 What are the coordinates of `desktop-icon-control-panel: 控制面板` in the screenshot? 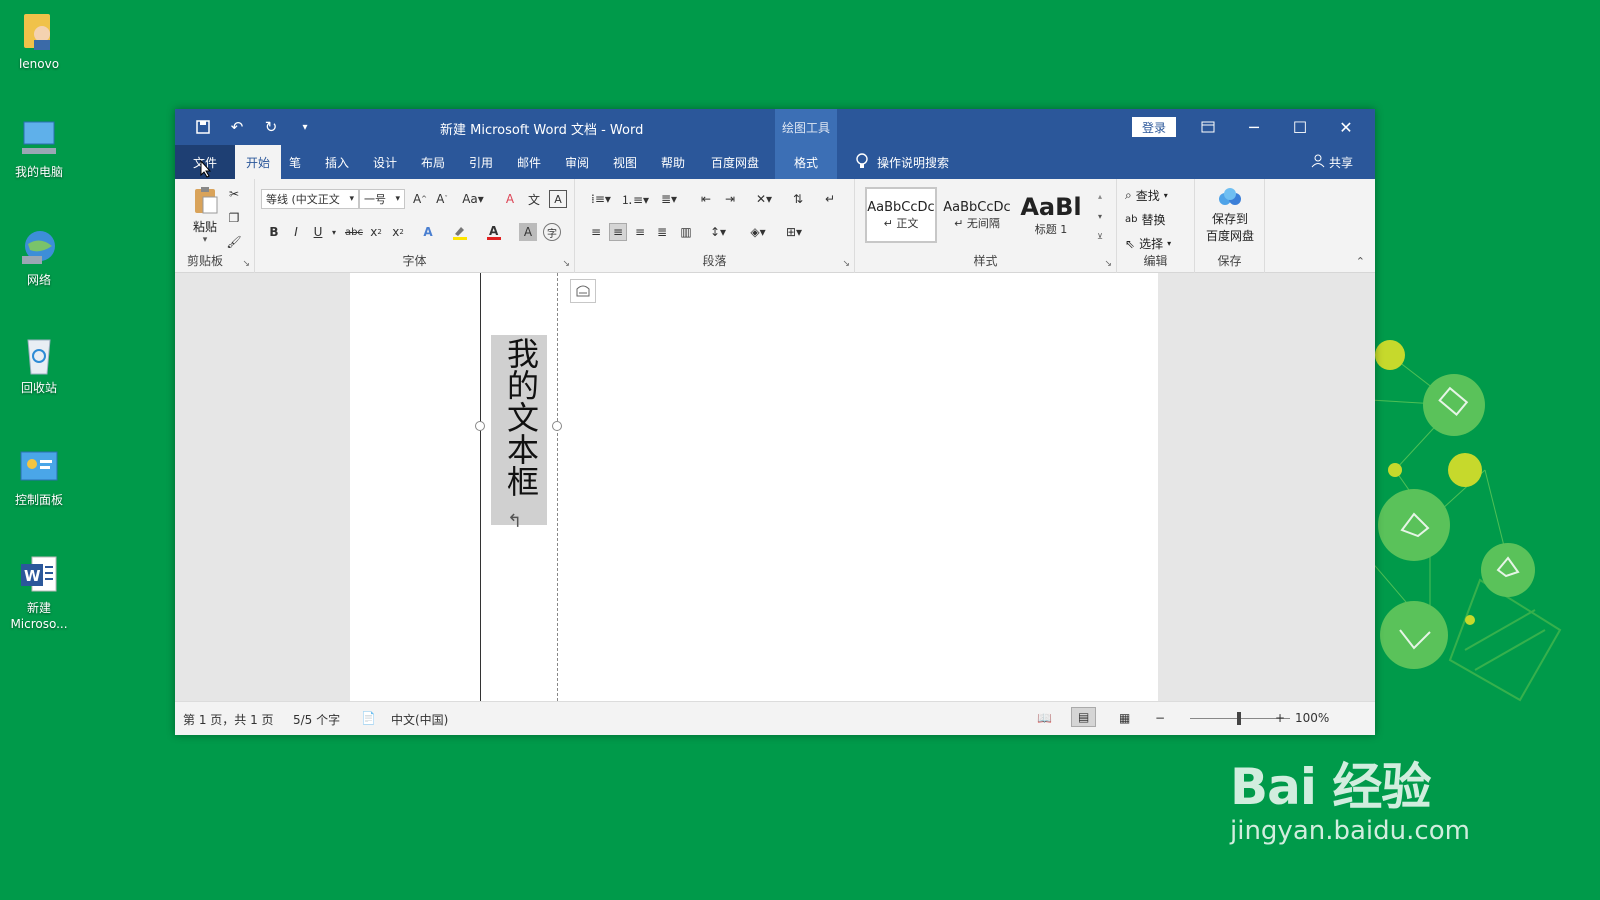 It's located at (39, 477).